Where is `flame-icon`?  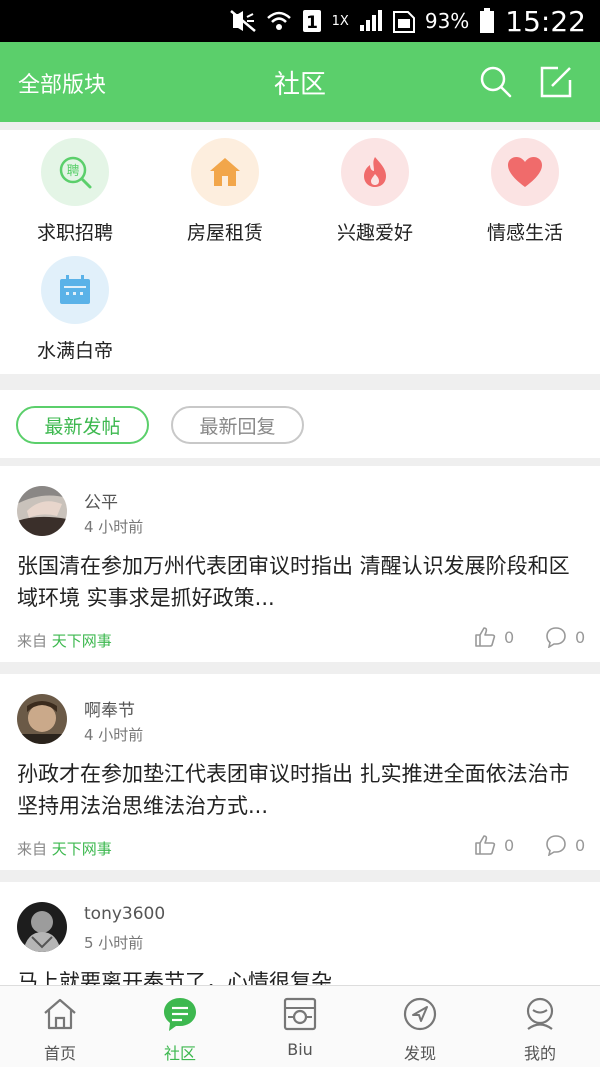 flame-icon is located at coordinates (375, 172).